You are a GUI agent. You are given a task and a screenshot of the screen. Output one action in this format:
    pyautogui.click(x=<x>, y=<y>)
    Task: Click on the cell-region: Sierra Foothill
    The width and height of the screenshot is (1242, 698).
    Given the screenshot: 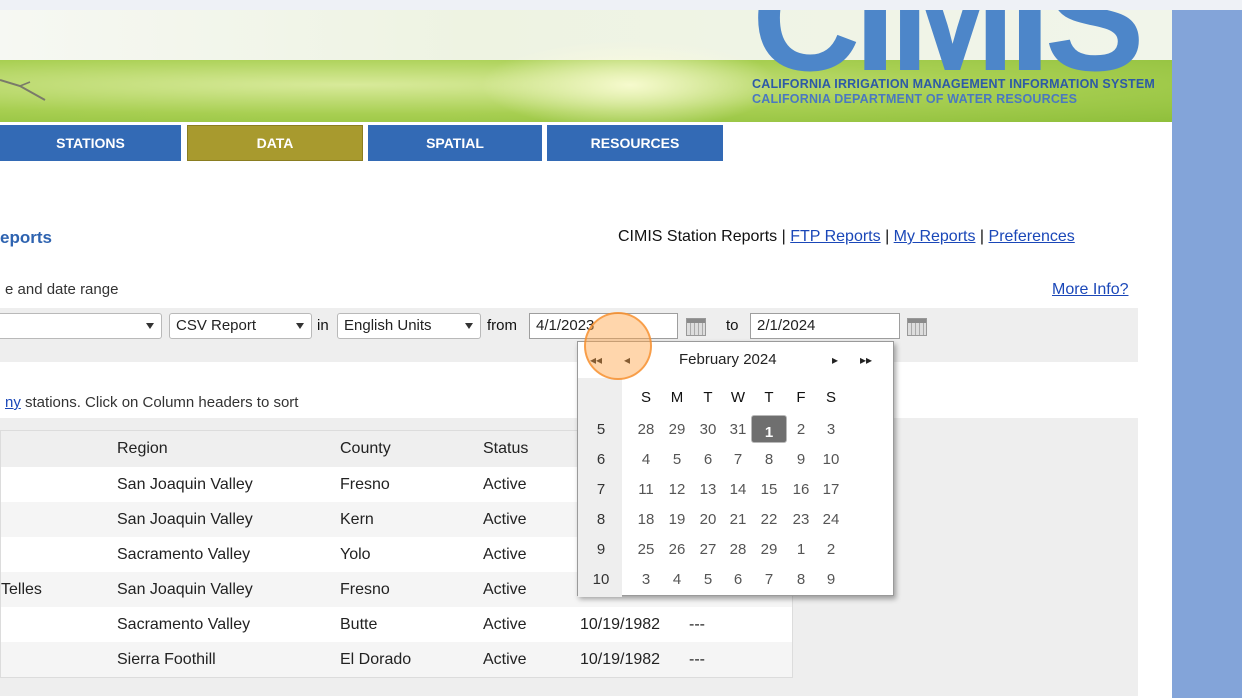 What is the action you would take?
    pyautogui.click(x=166, y=659)
    